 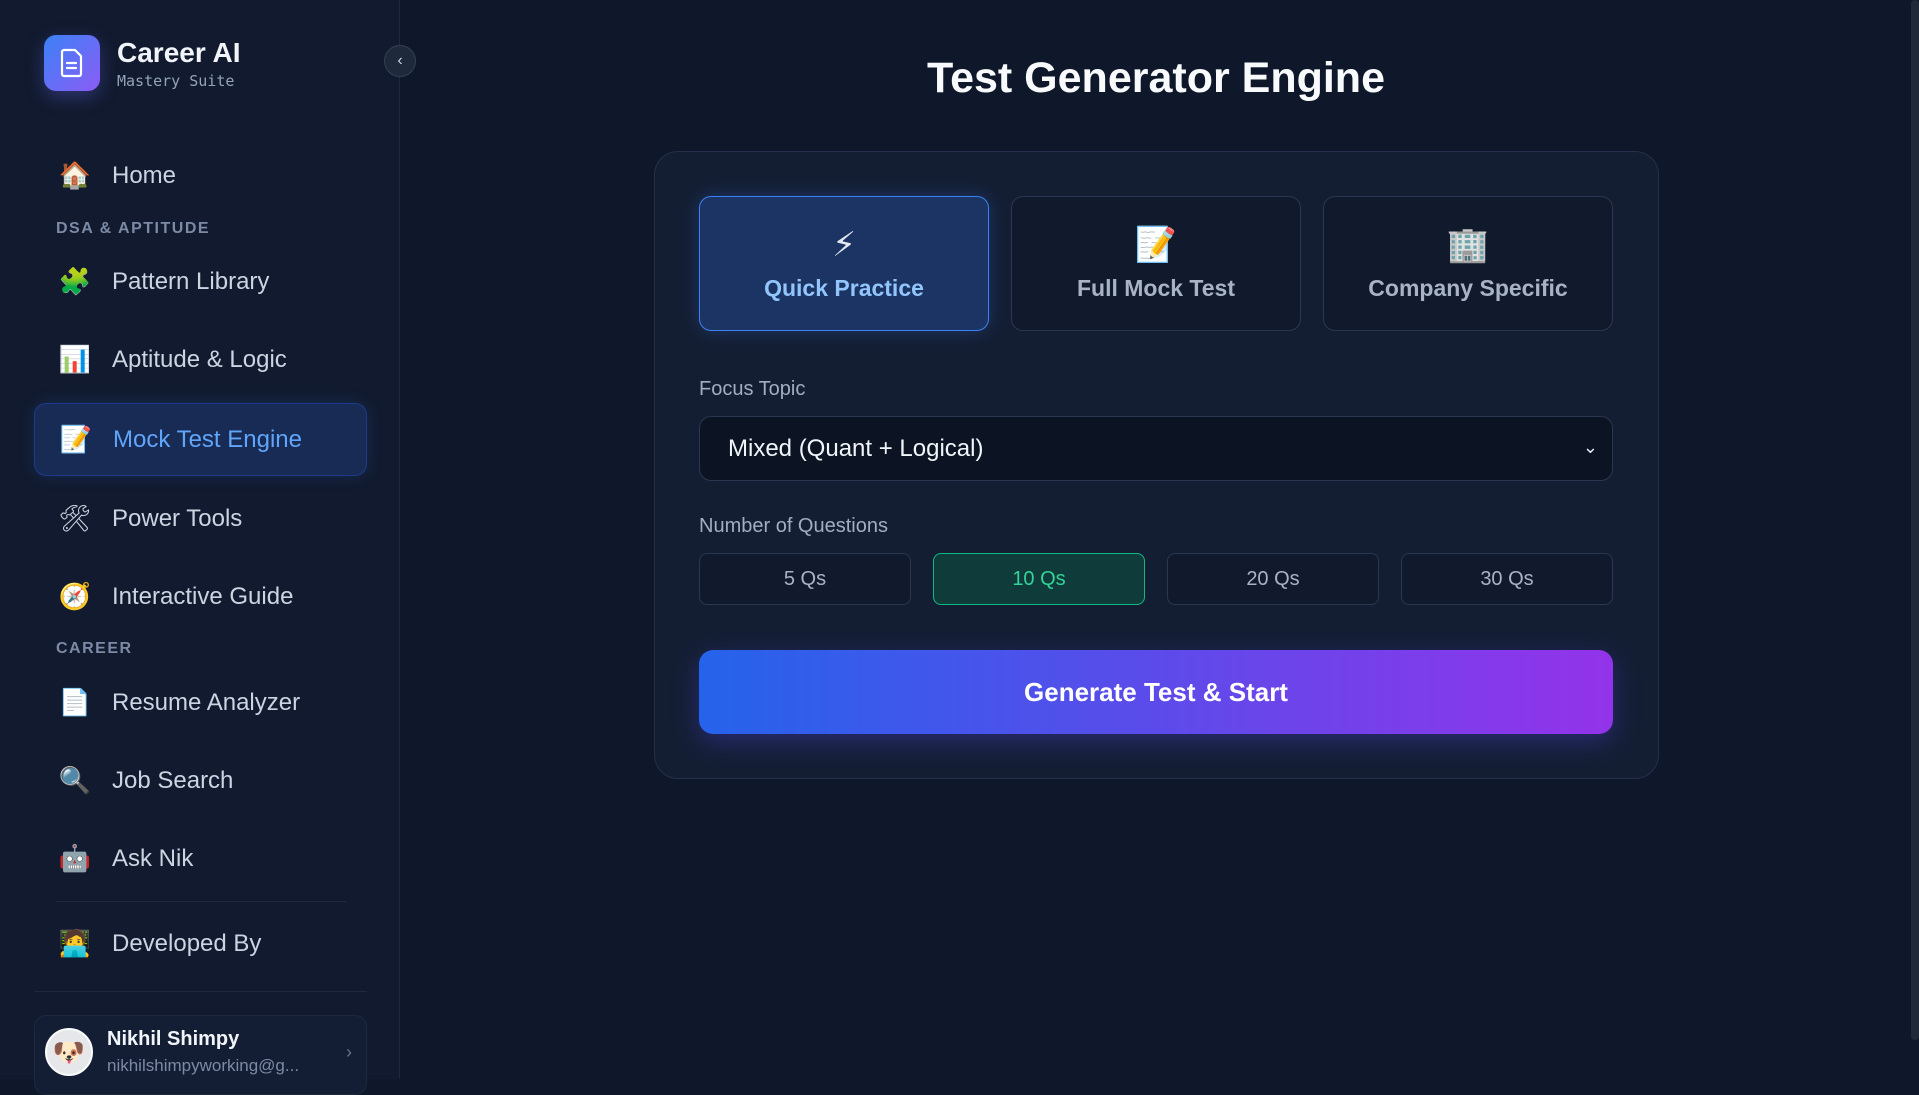 What do you see at coordinates (203, 596) in the screenshot?
I see `sidebar-item-label: Interactive Guide` at bounding box center [203, 596].